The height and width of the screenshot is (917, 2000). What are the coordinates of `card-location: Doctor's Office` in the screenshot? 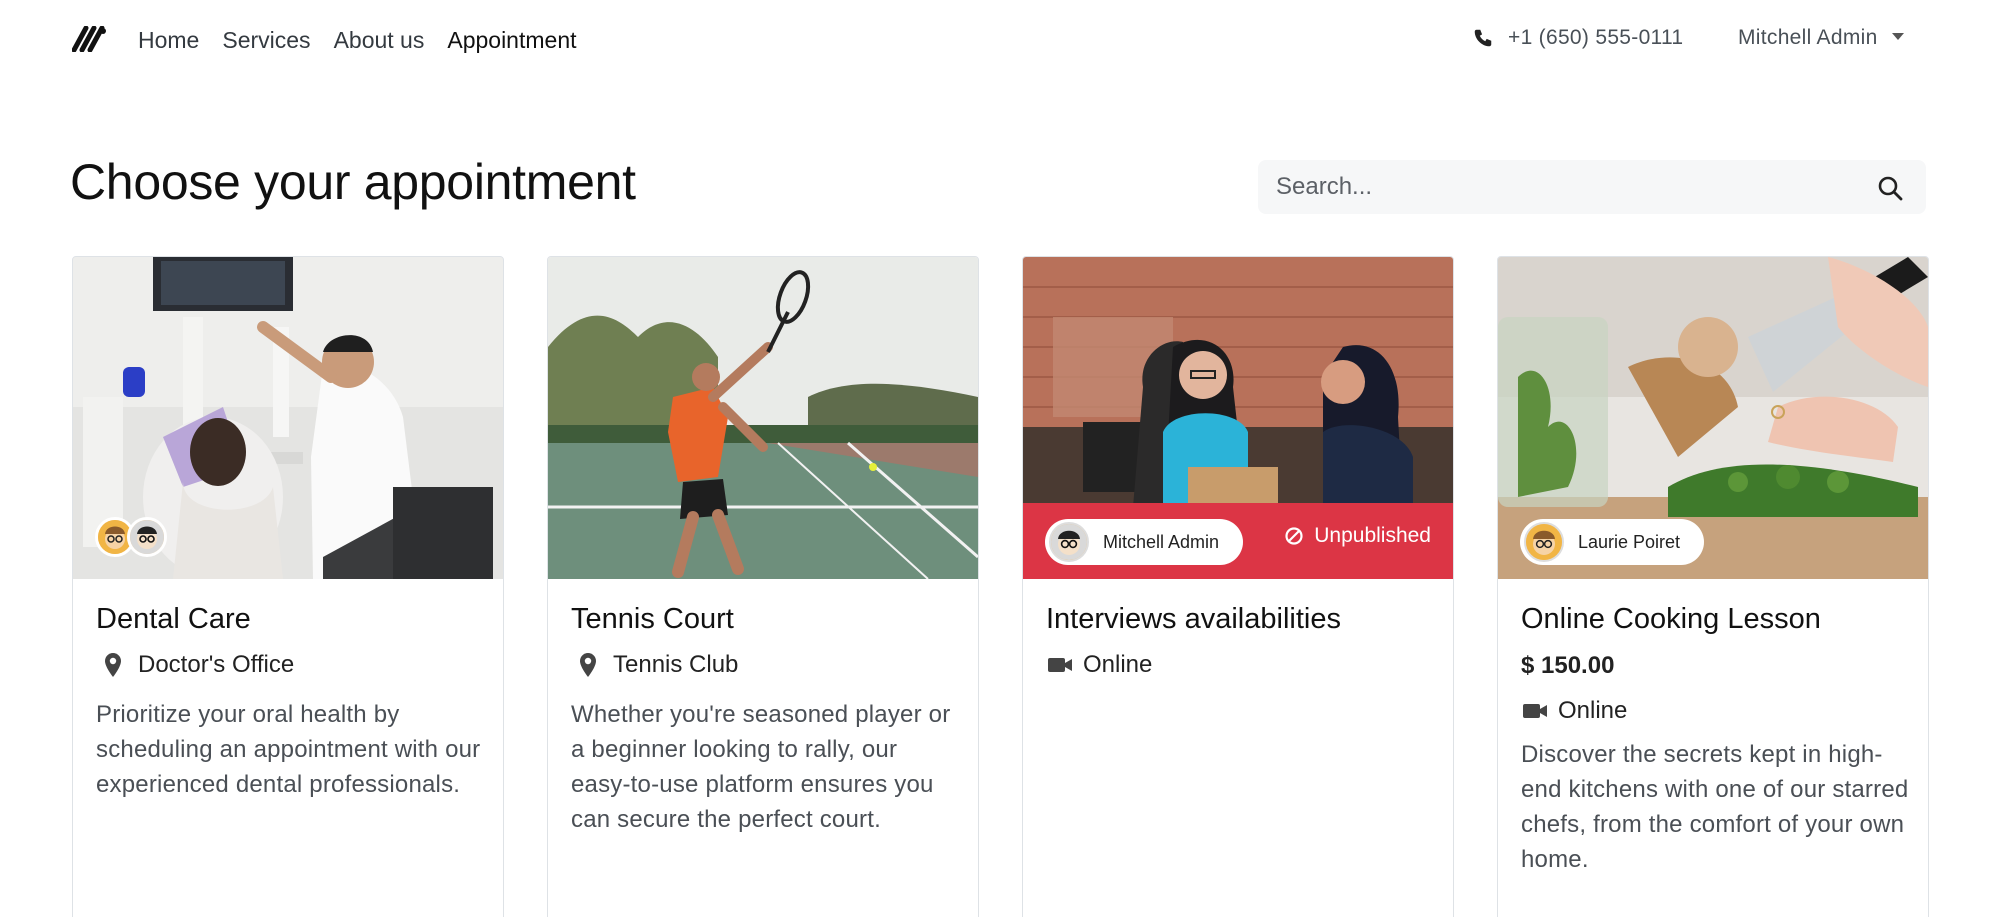 It's located at (295, 665).